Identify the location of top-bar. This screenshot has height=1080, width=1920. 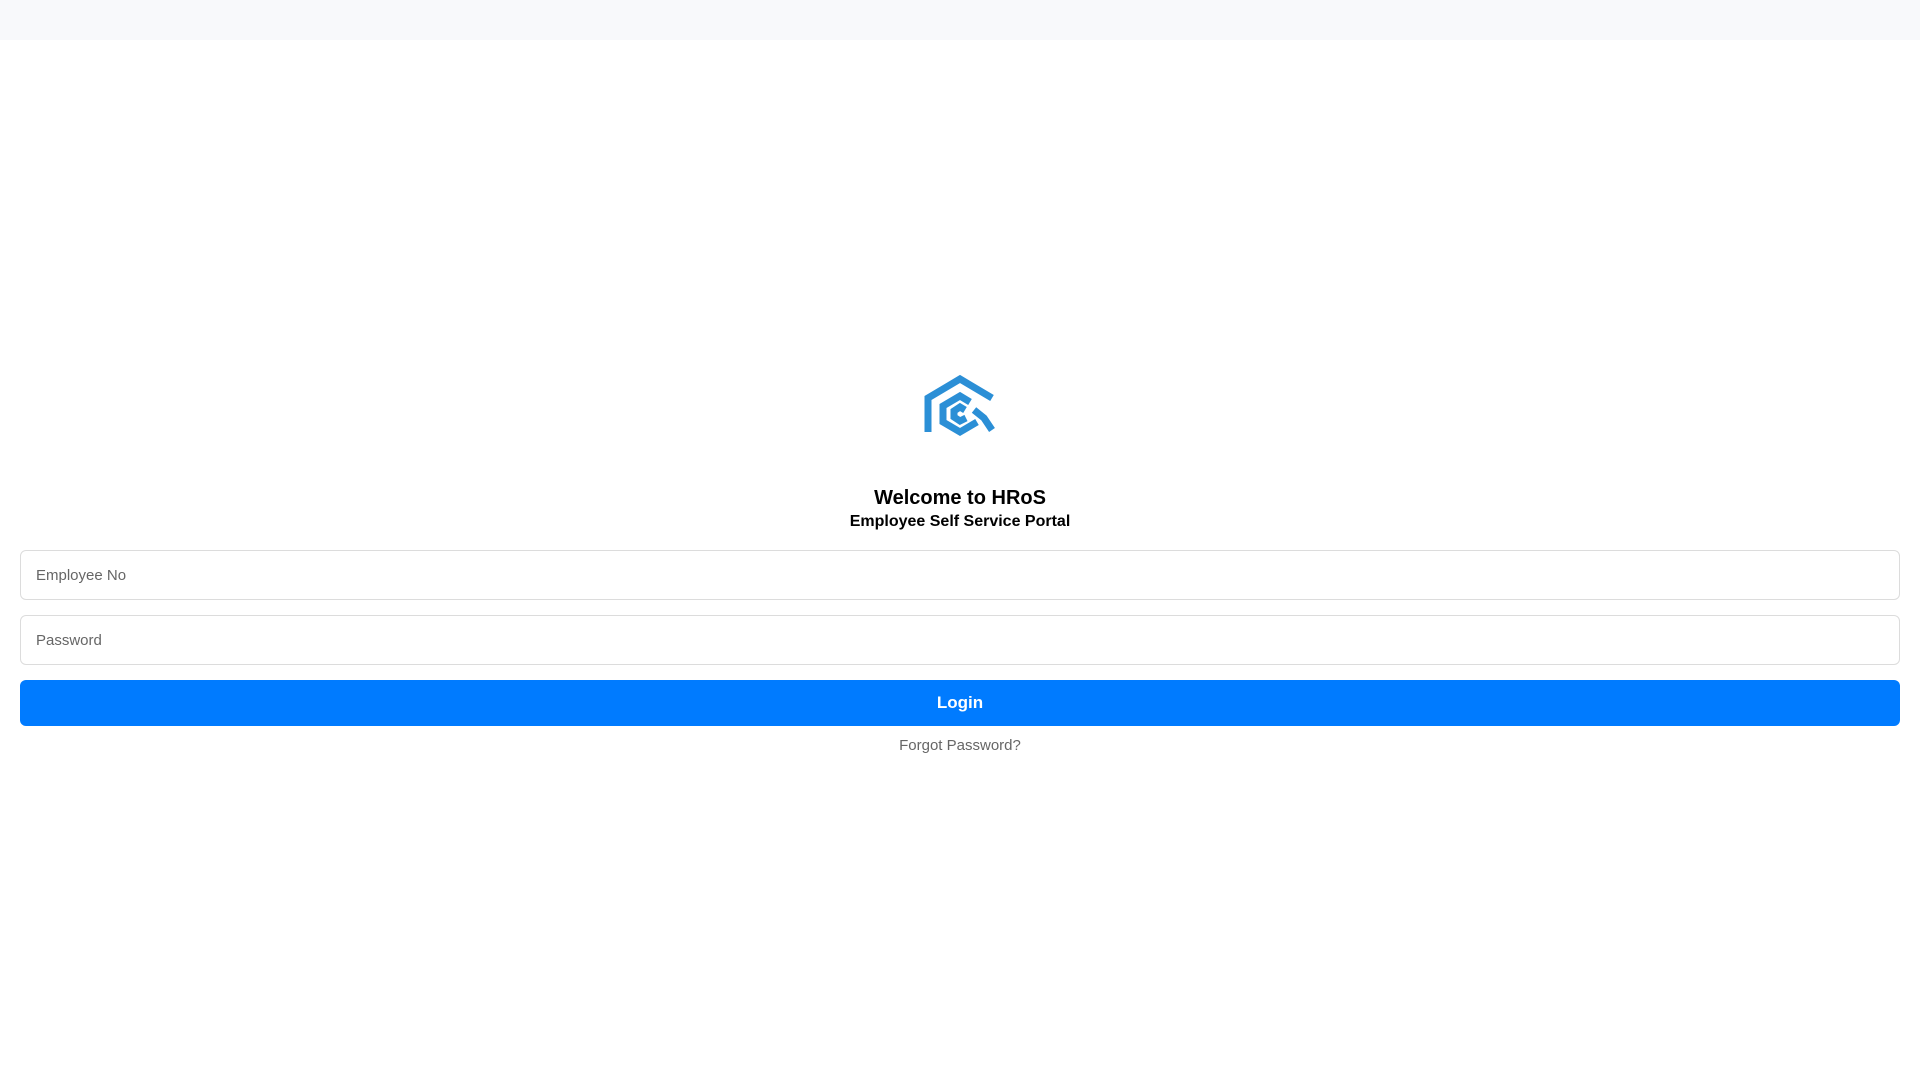
(960, 20).